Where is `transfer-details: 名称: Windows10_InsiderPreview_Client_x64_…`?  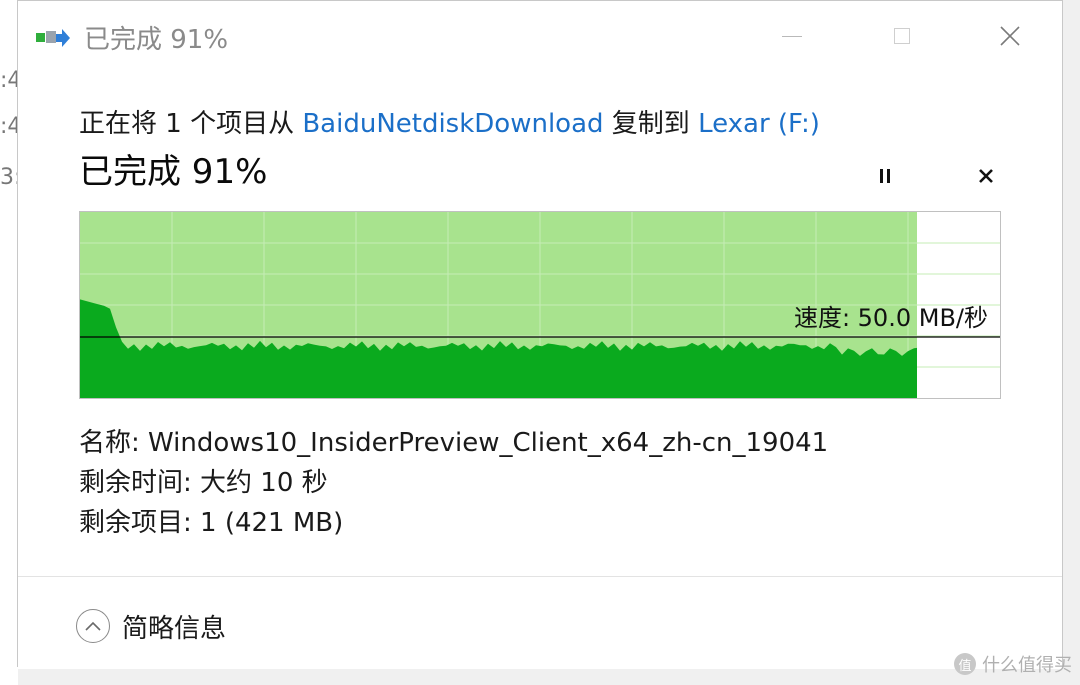
transfer-details: 名称: Windows10_InsiderPreview_Client_x64_… is located at coordinates (453, 483).